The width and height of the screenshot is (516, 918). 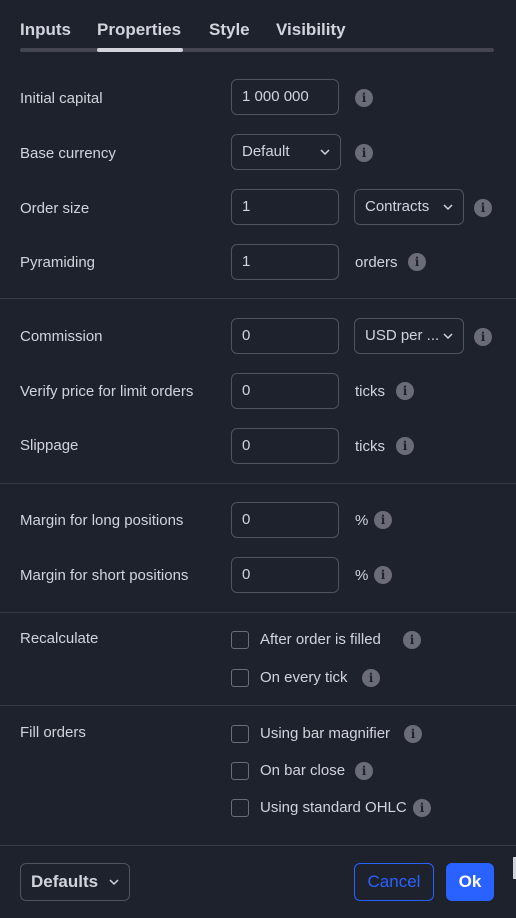 I want to click on using-standard-ohlc-label: Using standard OHLC, so click(x=333, y=807).